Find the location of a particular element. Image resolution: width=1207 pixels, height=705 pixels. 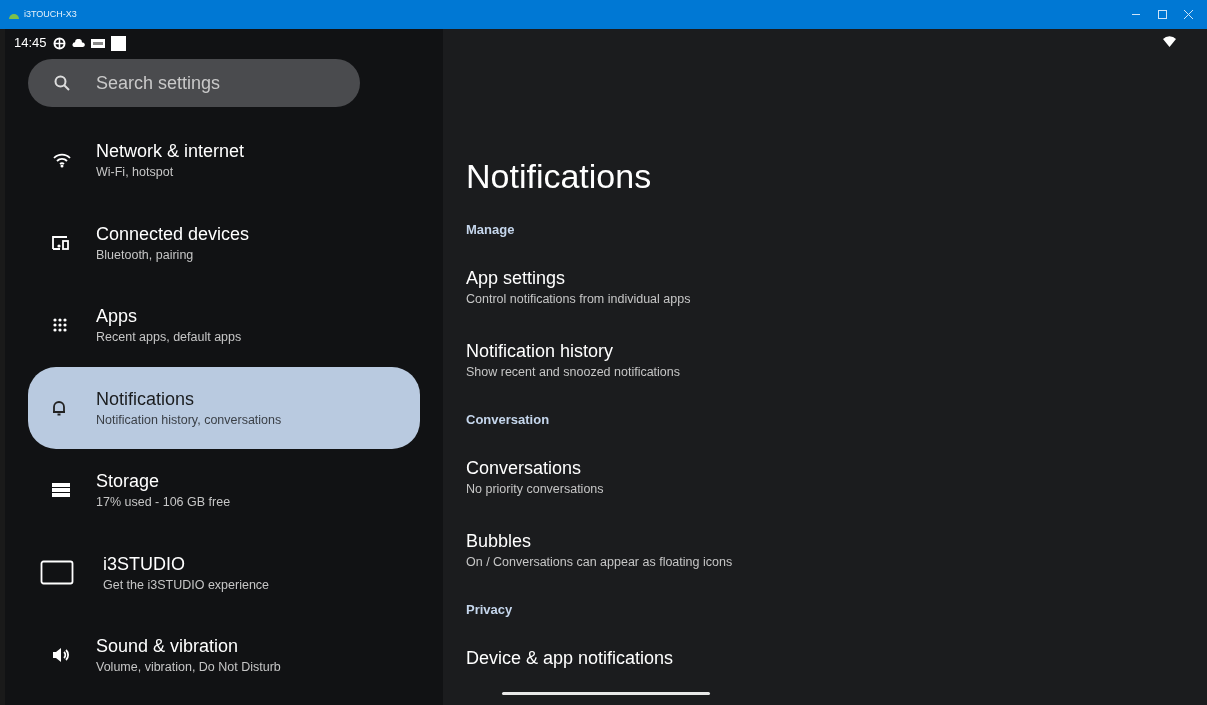

settings-item: Bubbles On / Conversations can appear as floating icons is located at coordinates (766, 550).